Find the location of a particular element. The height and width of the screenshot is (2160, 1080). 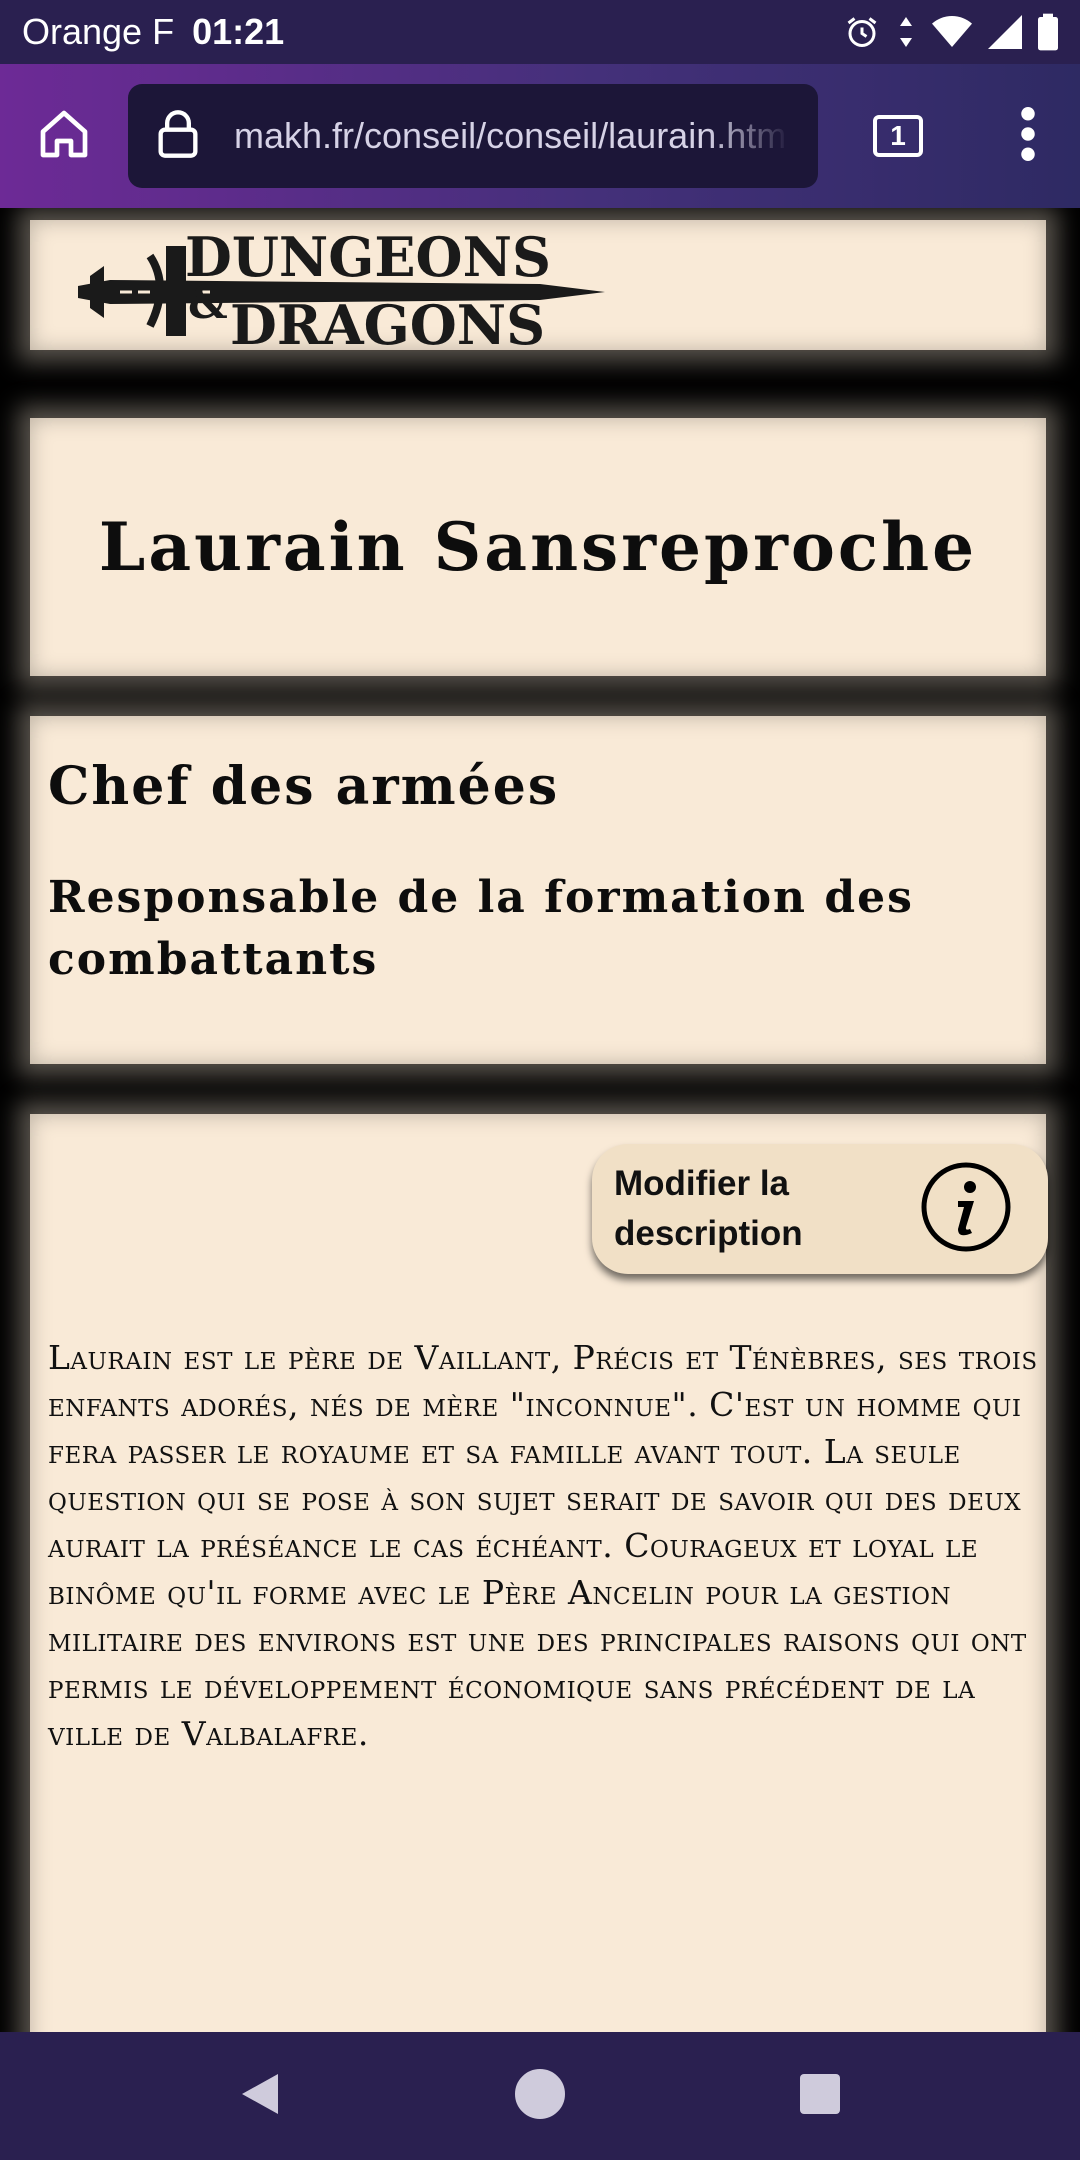

tab-switcher-button: 1 is located at coordinates (898, 136).